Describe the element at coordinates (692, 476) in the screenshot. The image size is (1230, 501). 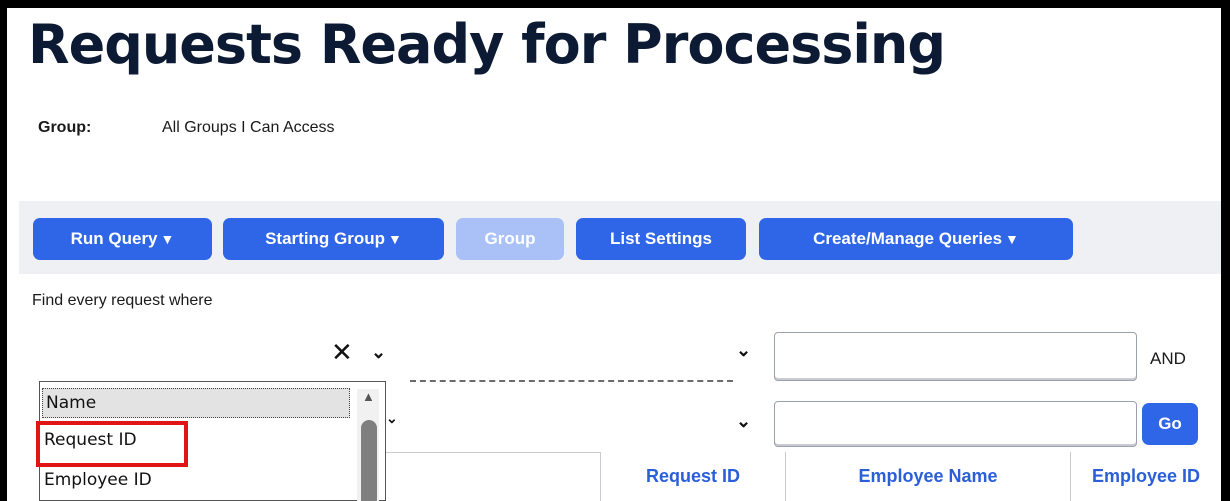
I see `column-header-request-id: Request ID` at that location.